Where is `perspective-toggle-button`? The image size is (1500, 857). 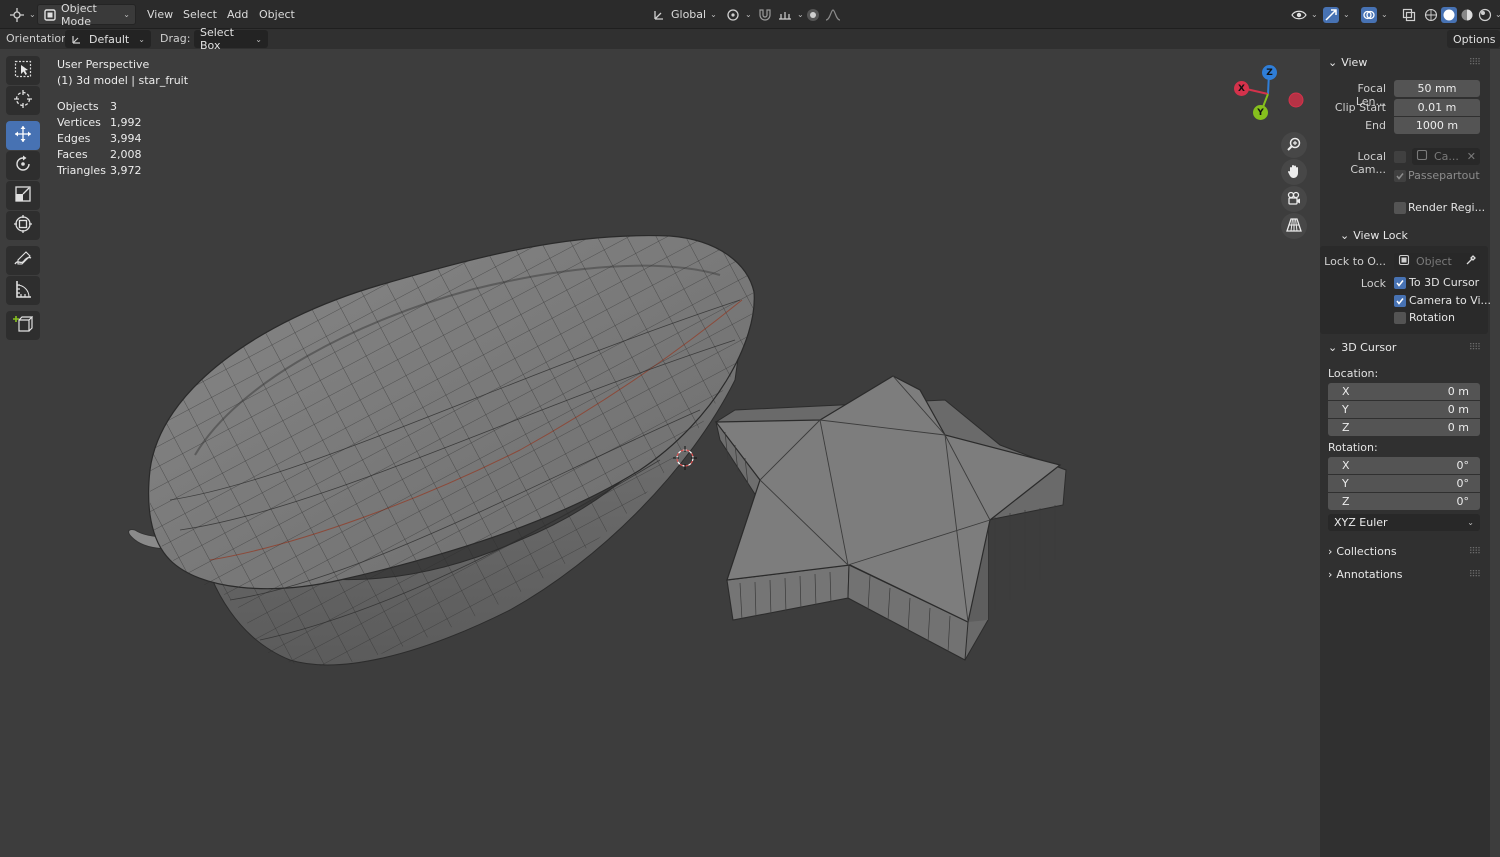 perspective-toggle-button is located at coordinates (1294, 226).